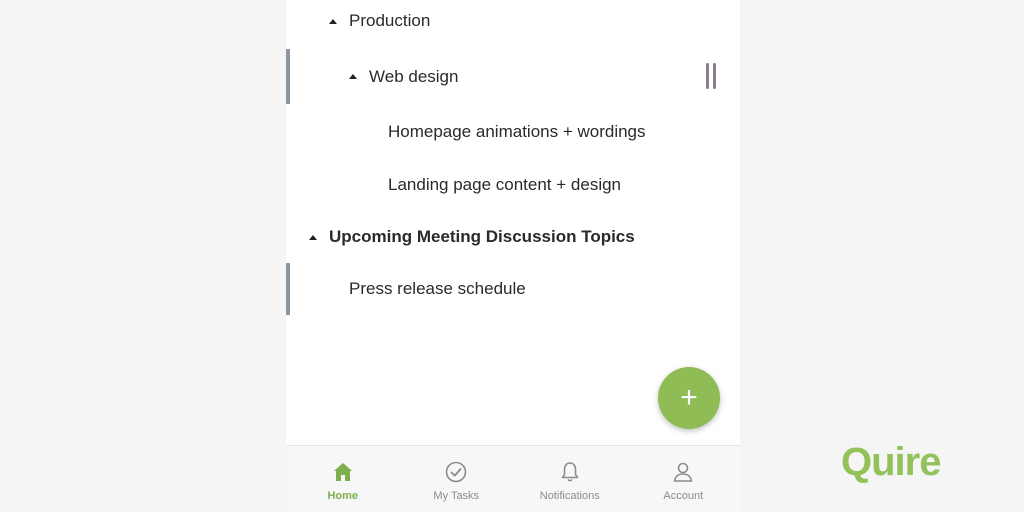  What do you see at coordinates (437, 288) in the screenshot?
I see `tree-item-label: Press release schedule` at bounding box center [437, 288].